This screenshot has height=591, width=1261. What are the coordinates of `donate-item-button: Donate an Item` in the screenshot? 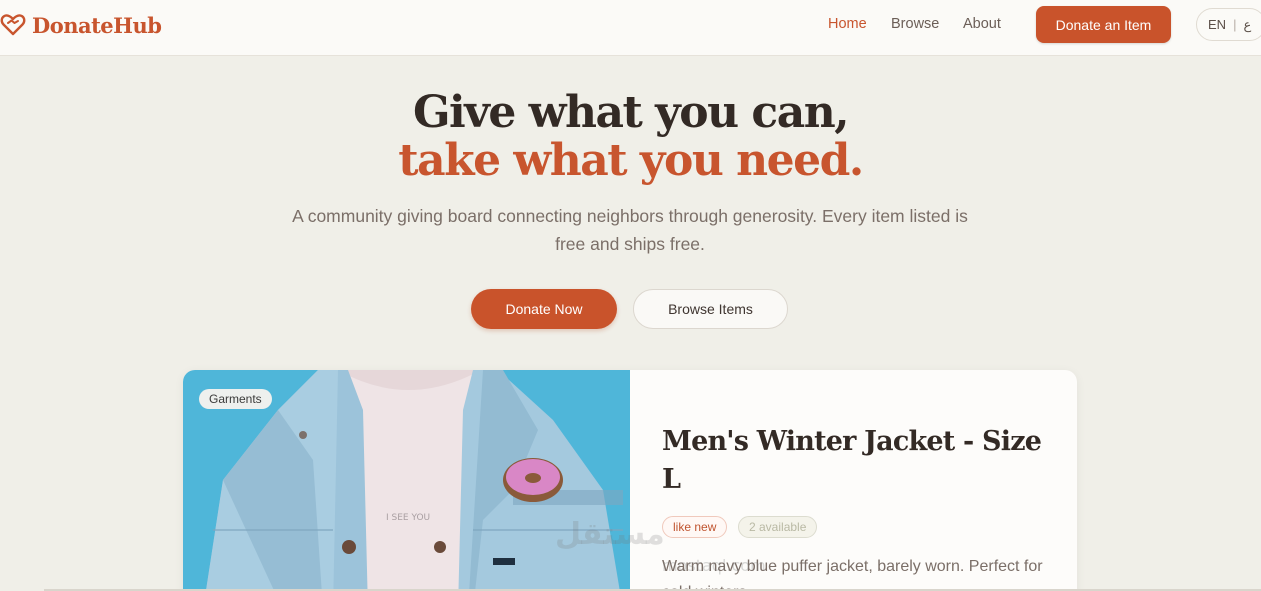 It's located at (1103, 24).